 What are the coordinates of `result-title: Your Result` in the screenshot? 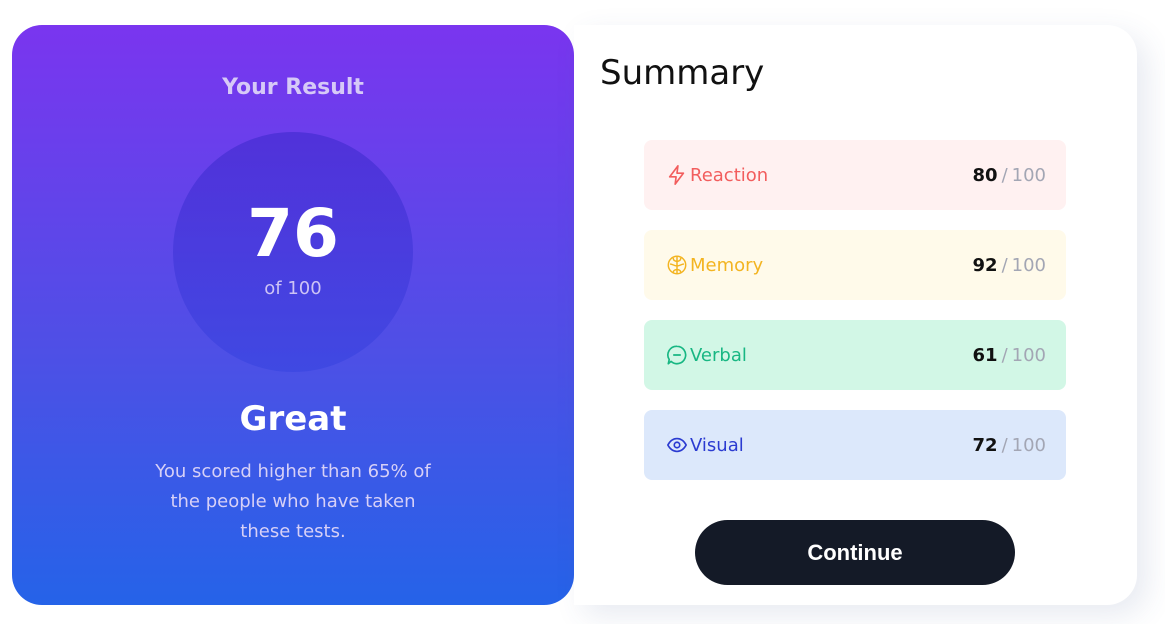 It's located at (293, 87).